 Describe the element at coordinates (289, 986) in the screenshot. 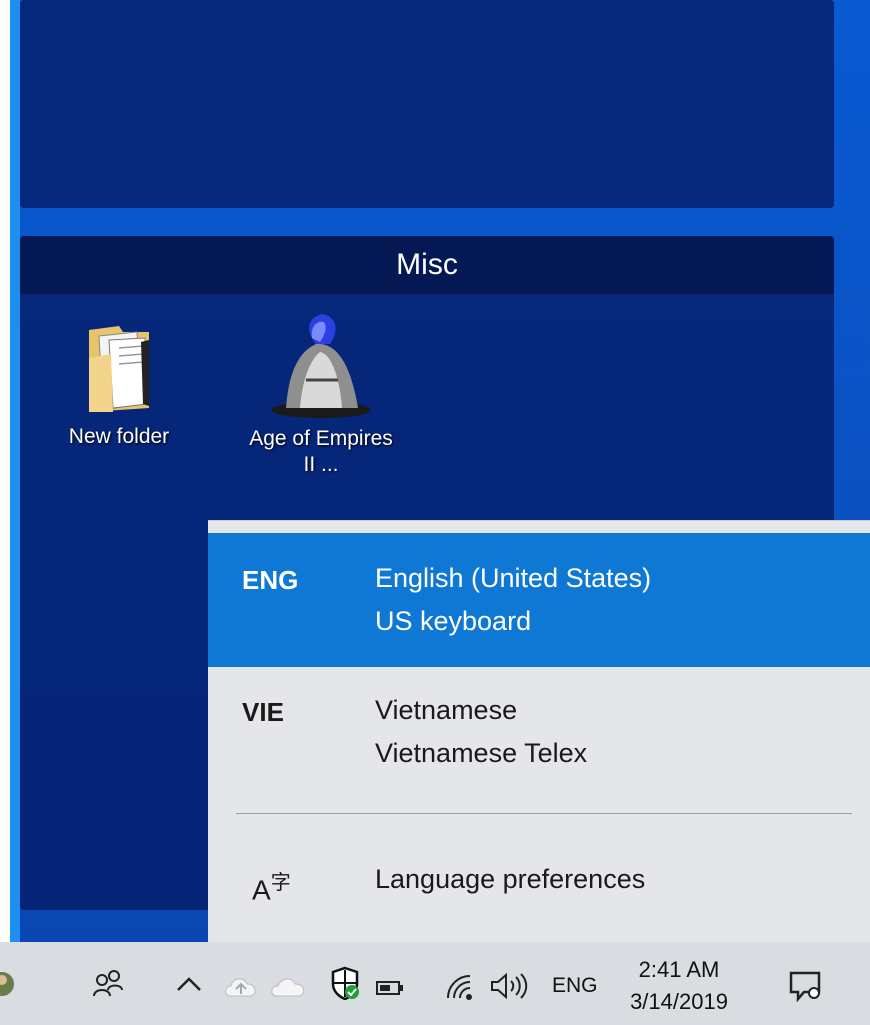

I see `onedrive-icon` at that location.